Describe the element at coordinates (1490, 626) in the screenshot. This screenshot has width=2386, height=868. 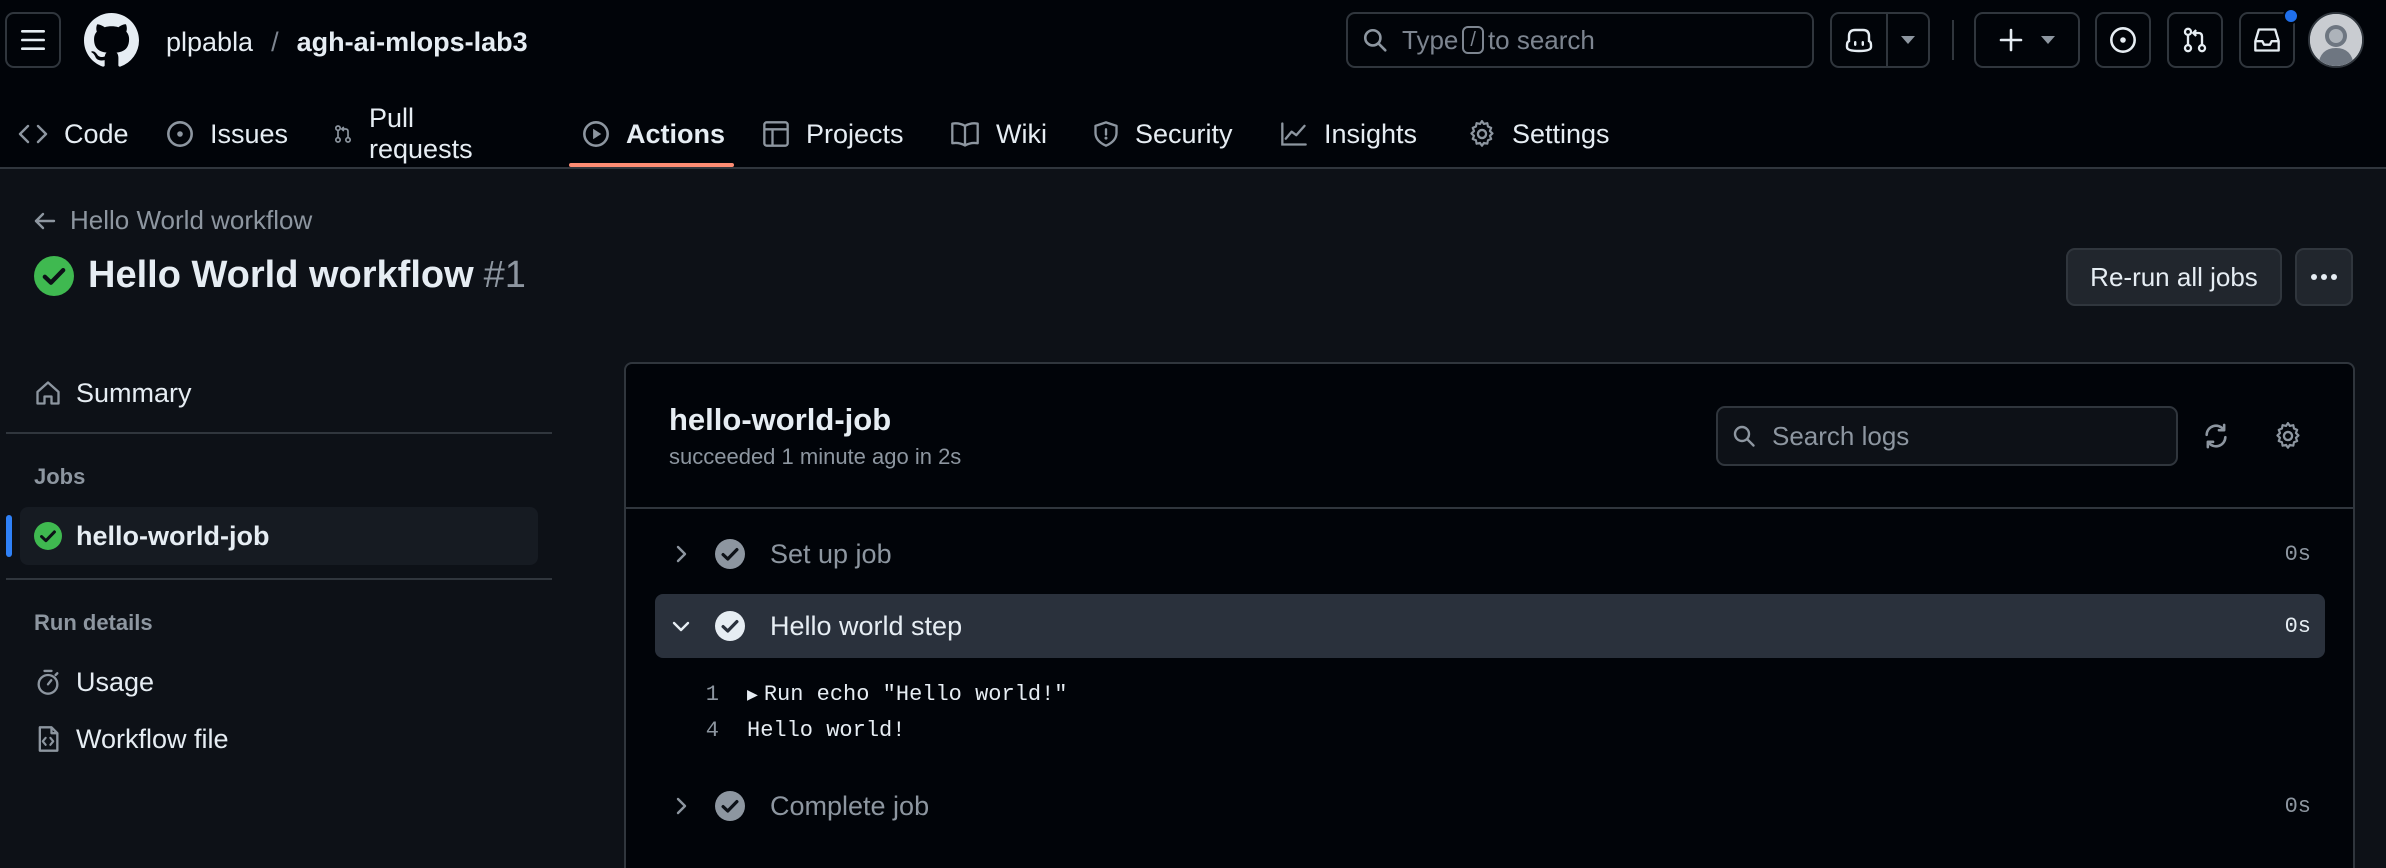
I see `step-hello-world-step: Hello world step 0s` at that location.